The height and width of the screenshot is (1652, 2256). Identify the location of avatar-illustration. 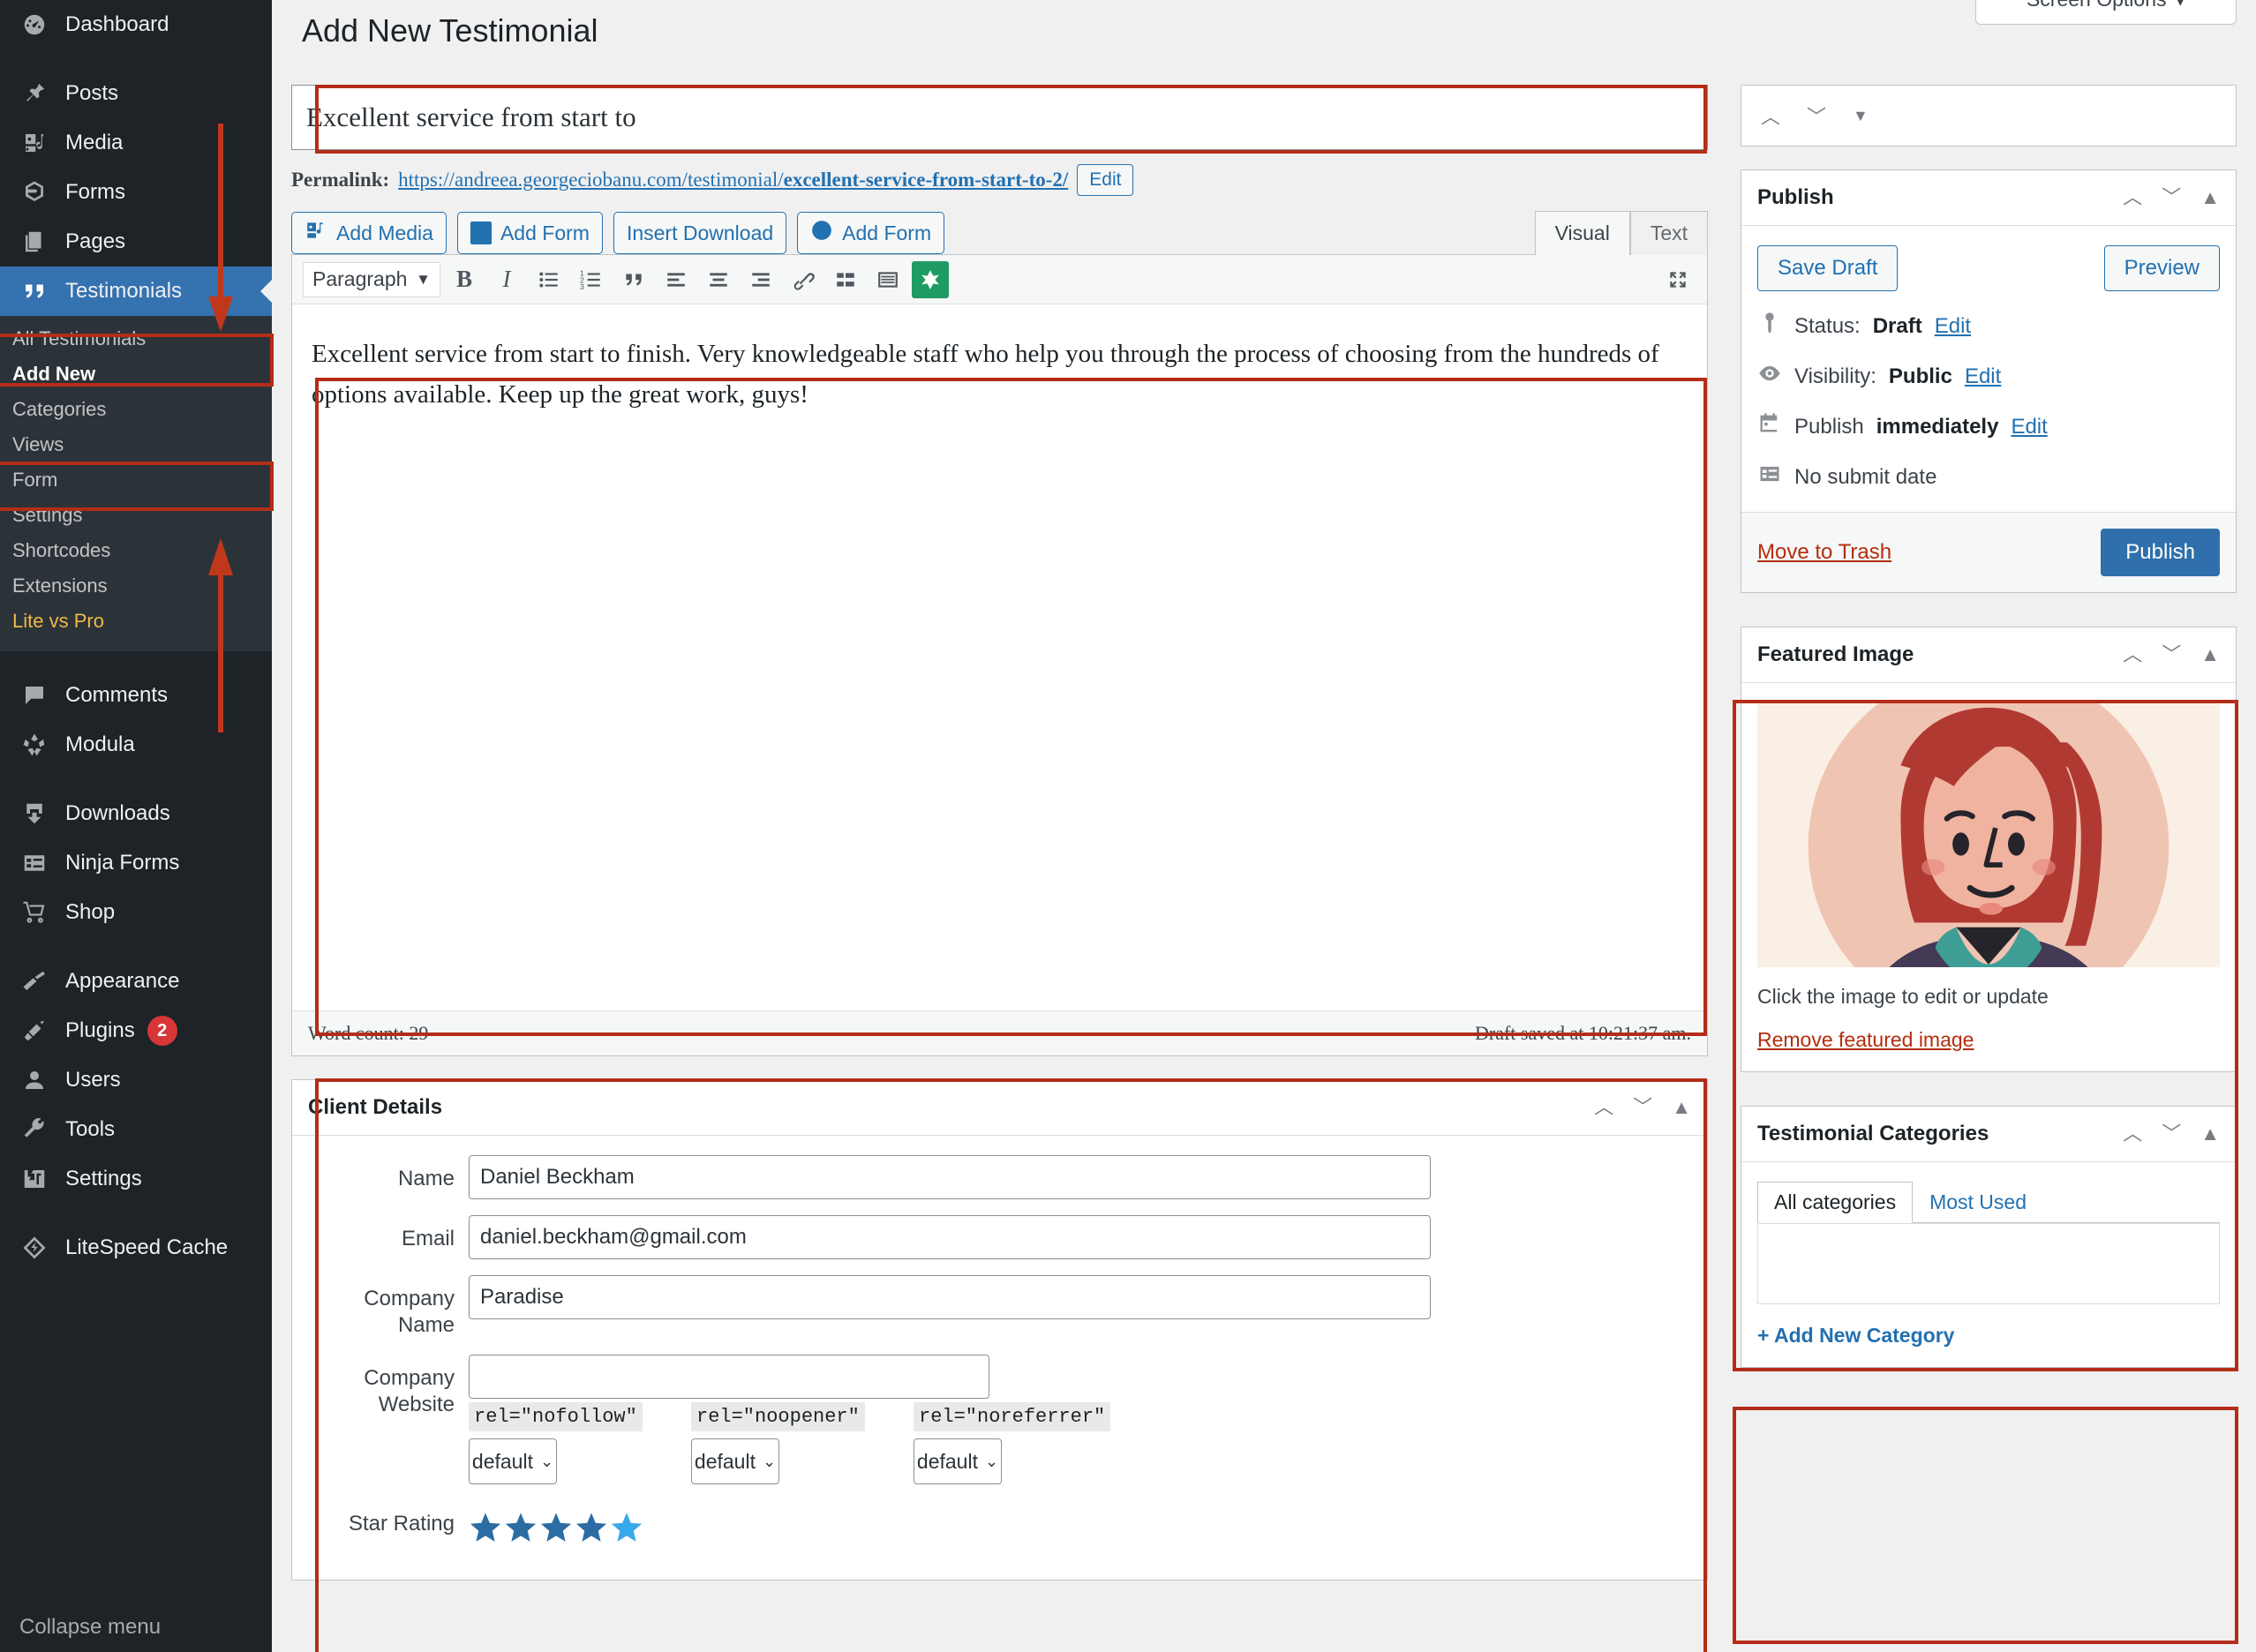
(1988, 834).